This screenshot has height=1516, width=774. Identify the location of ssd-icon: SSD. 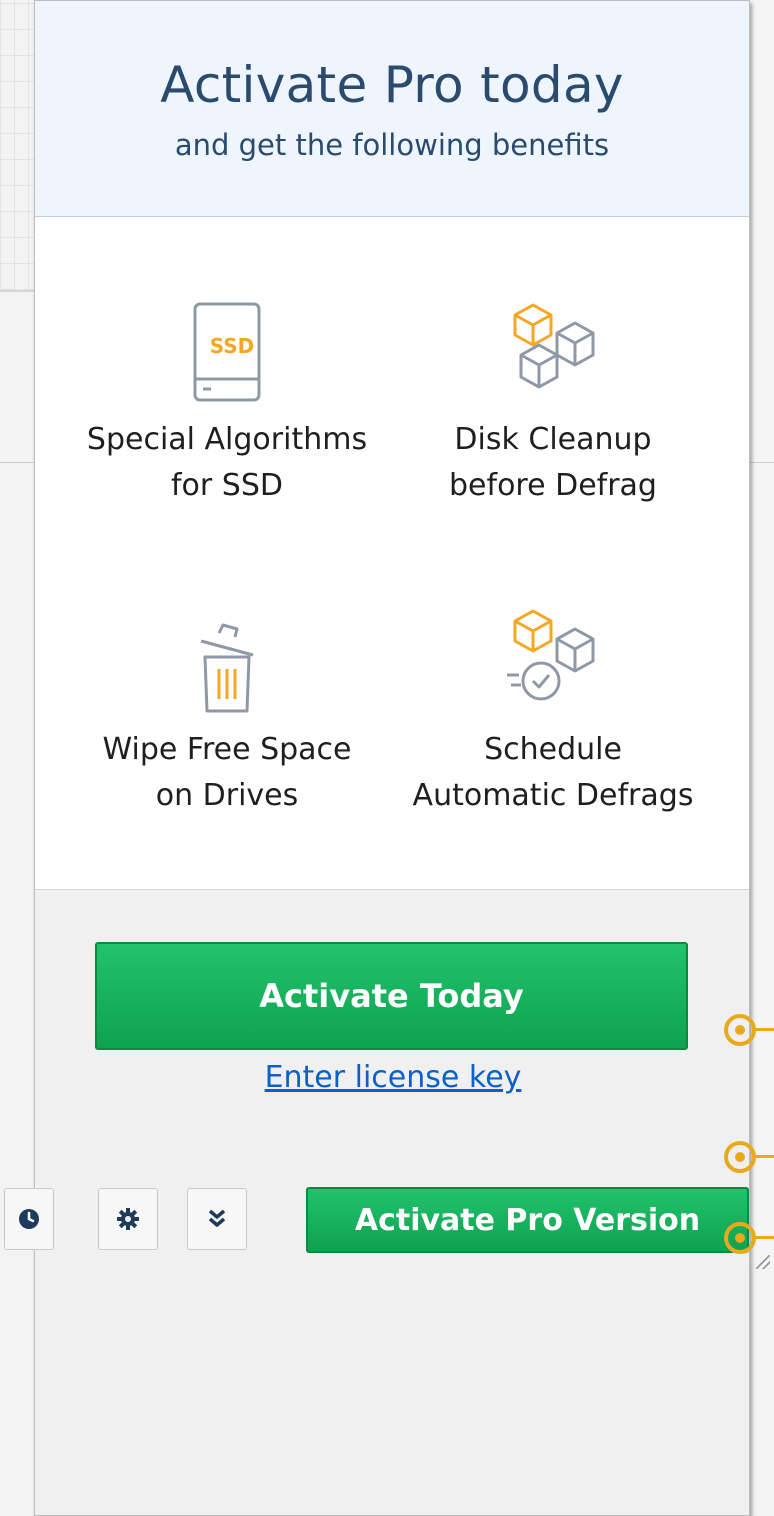
(227, 352).